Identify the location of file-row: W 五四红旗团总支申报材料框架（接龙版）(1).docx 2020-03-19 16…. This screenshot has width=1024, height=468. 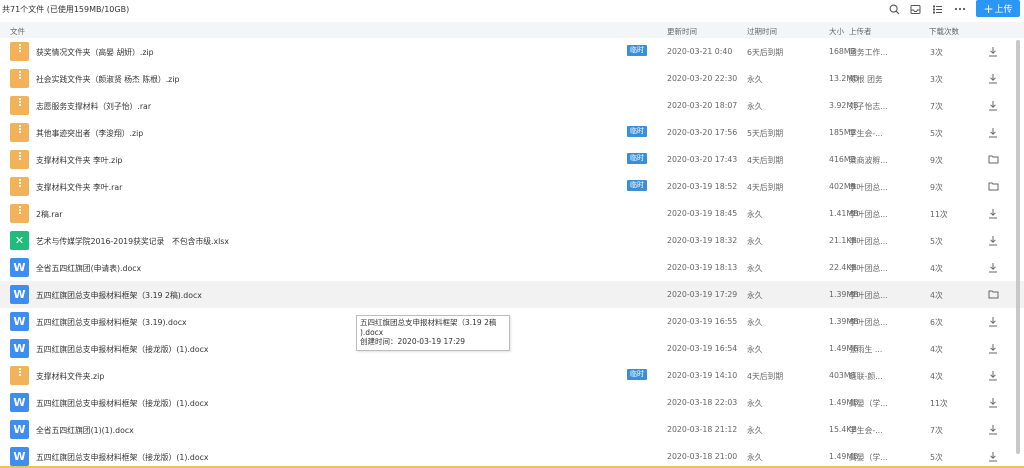
(512, 348).